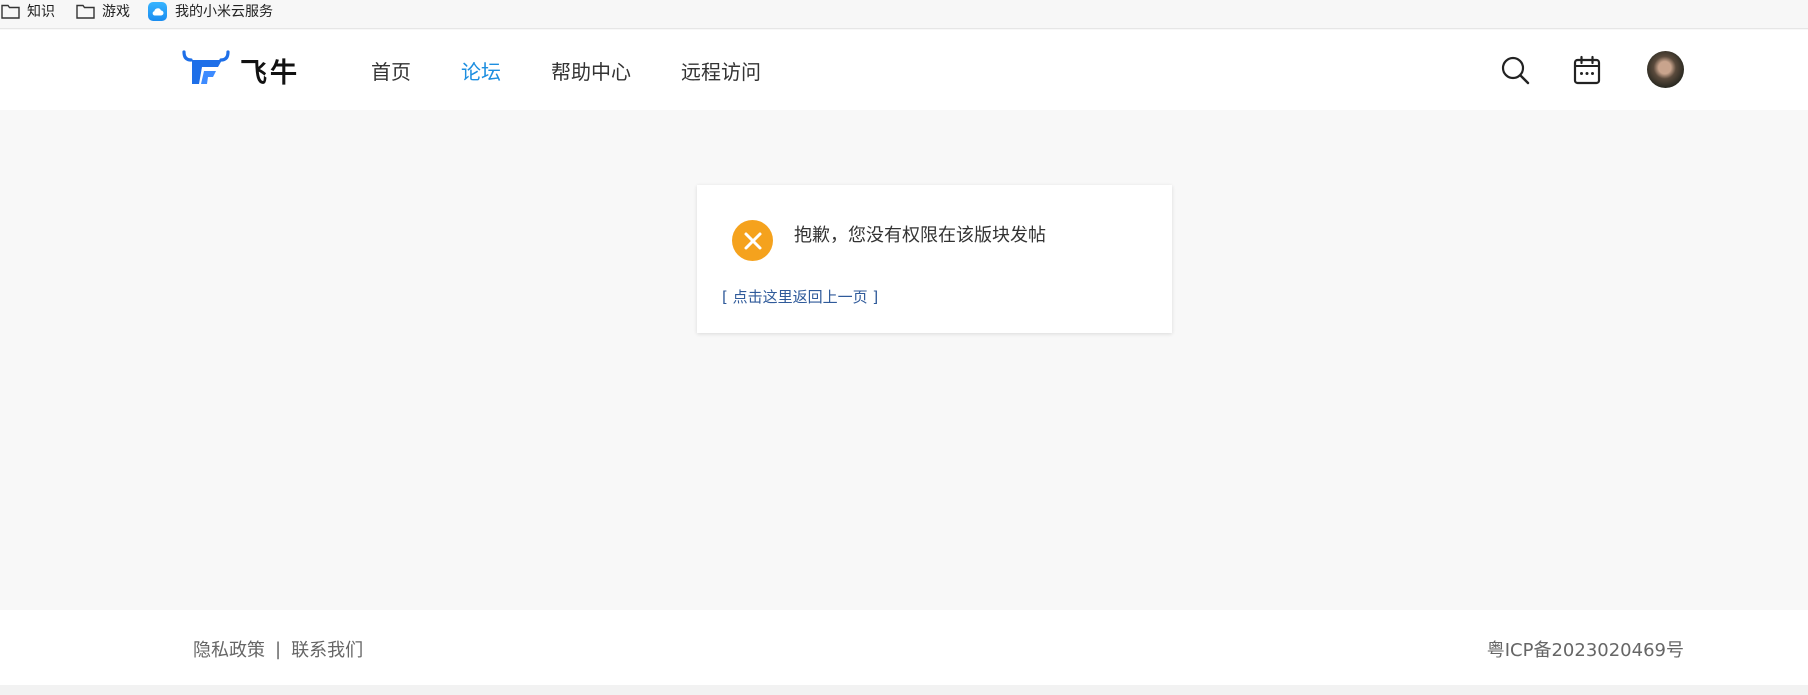 This screenshot has width=1808, height=695. What do you see at coordinates (934, 259) in the screenshot?
I see `error-message-card: 抱歉，您没有权限在该版块发帖 [ 点击这里返回上一页 ]` at bounding box center [934, 259].